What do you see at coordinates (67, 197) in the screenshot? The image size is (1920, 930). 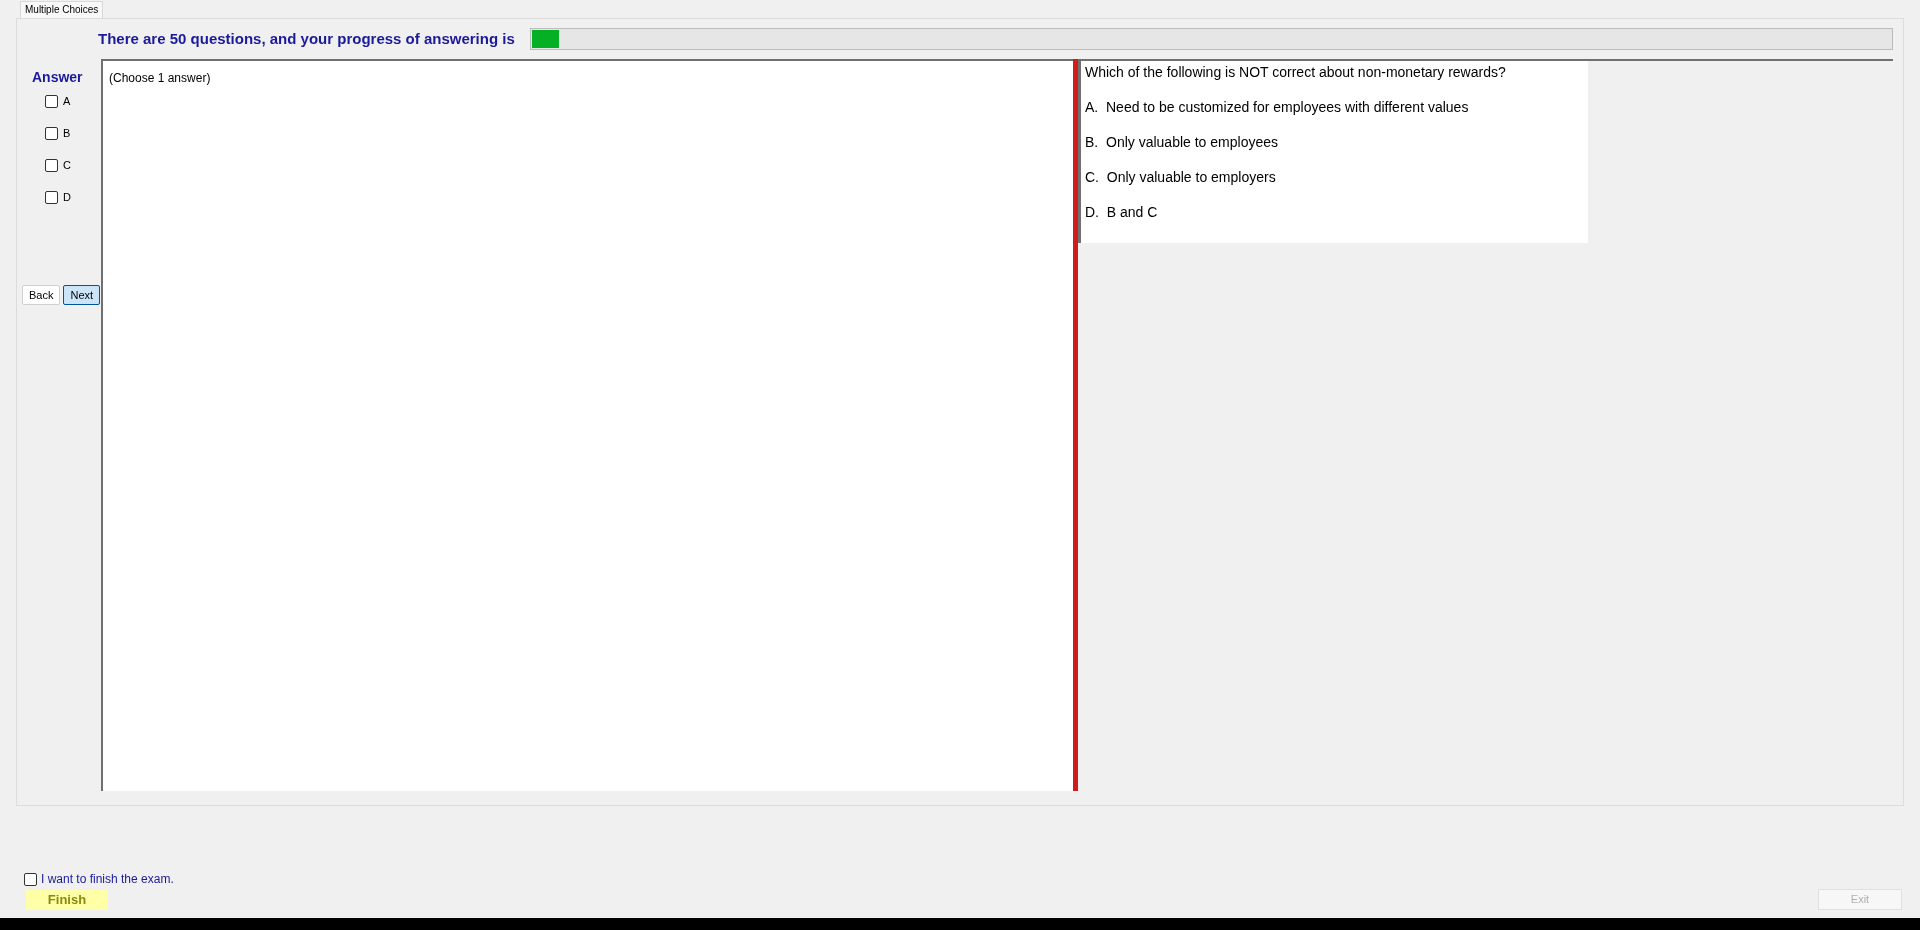 I see `option-label: D` at bounding box center [67, 197].